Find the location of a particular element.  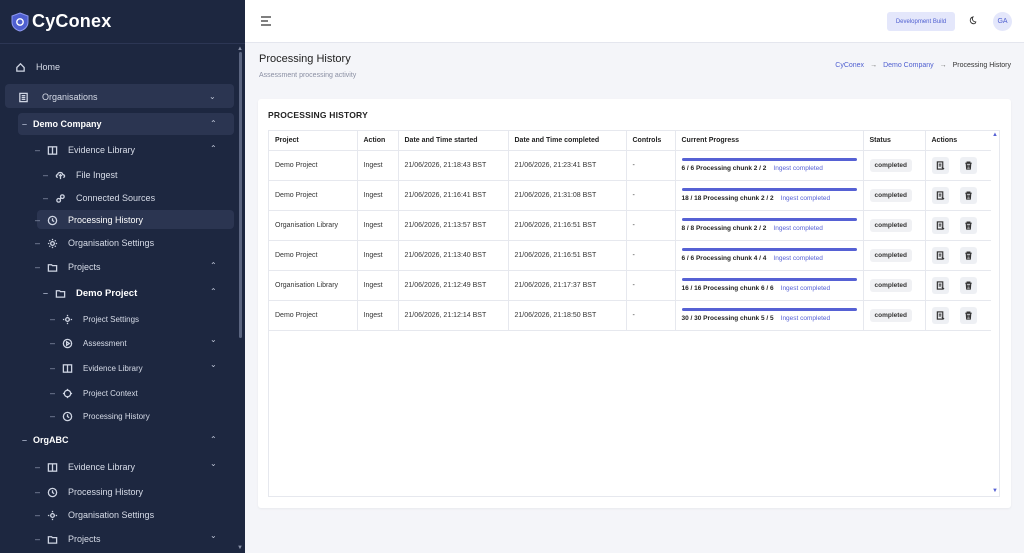

sidebar-item-project-processing-history: – Processing History is located at coordinates (100, 416).